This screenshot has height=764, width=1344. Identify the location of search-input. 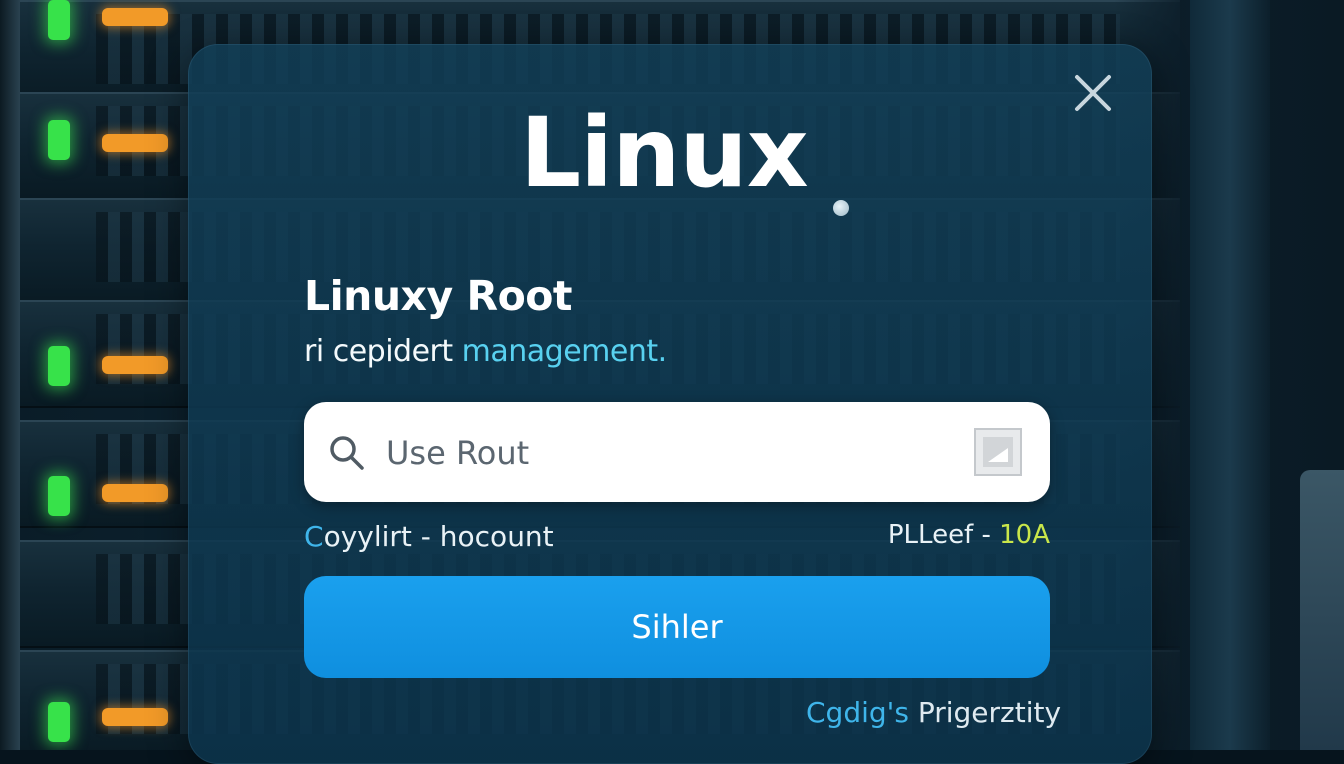
(666, 453).